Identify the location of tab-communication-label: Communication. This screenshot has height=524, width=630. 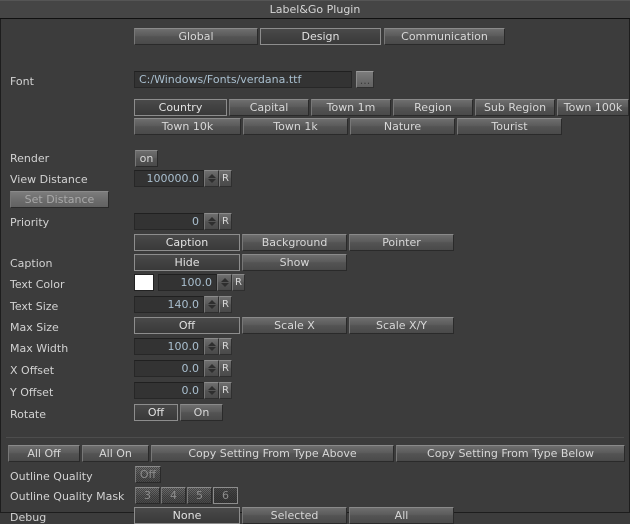
(444, 36).